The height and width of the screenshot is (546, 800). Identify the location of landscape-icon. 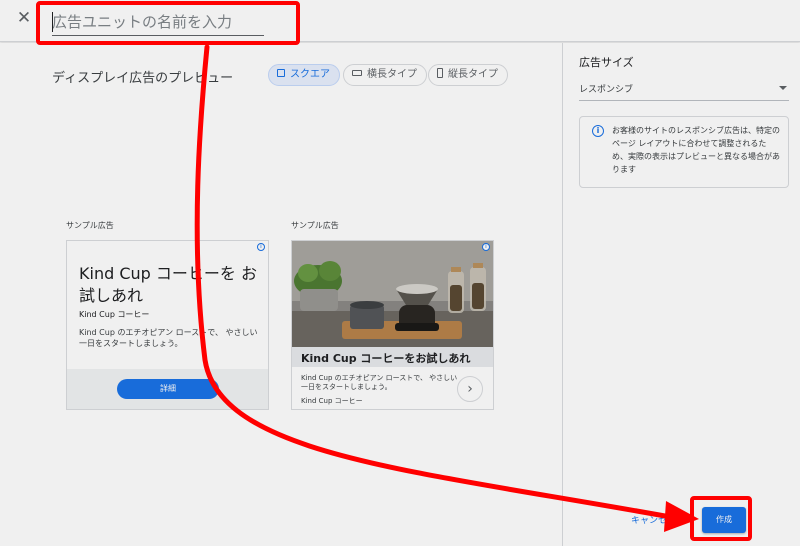
(357, 73).